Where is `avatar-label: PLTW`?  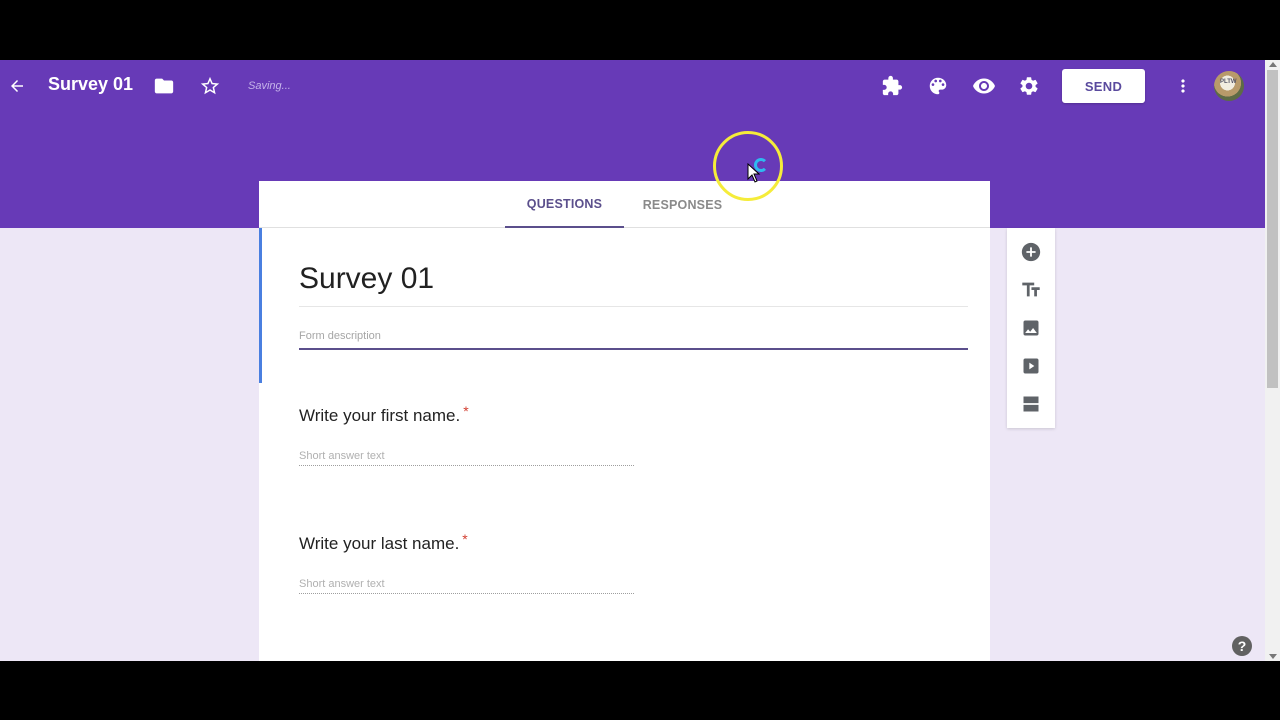
avatar-label: PLTW is located at coordinates (1228, 82).